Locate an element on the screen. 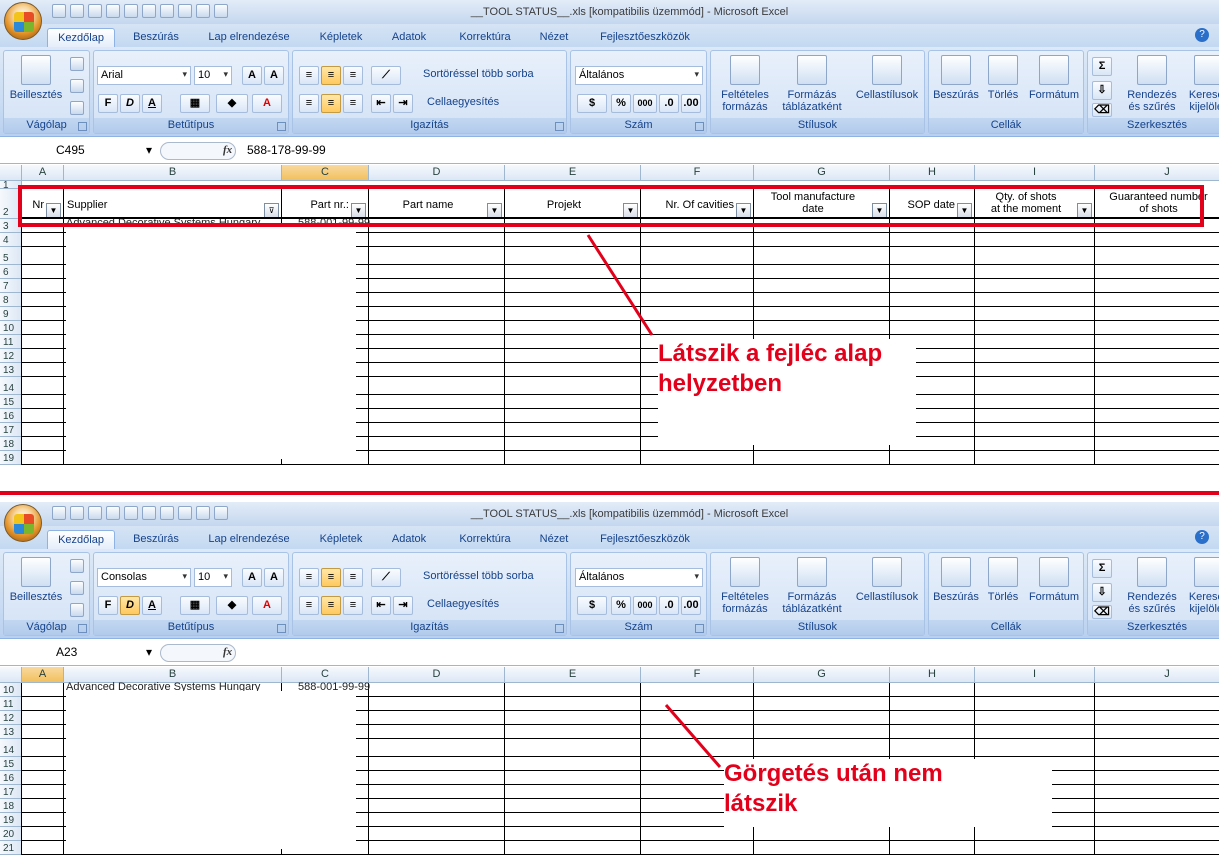 The height and width of the screenshot is (862, 1219). font-name-combo: Consolas is located at coordinates (144, 577).